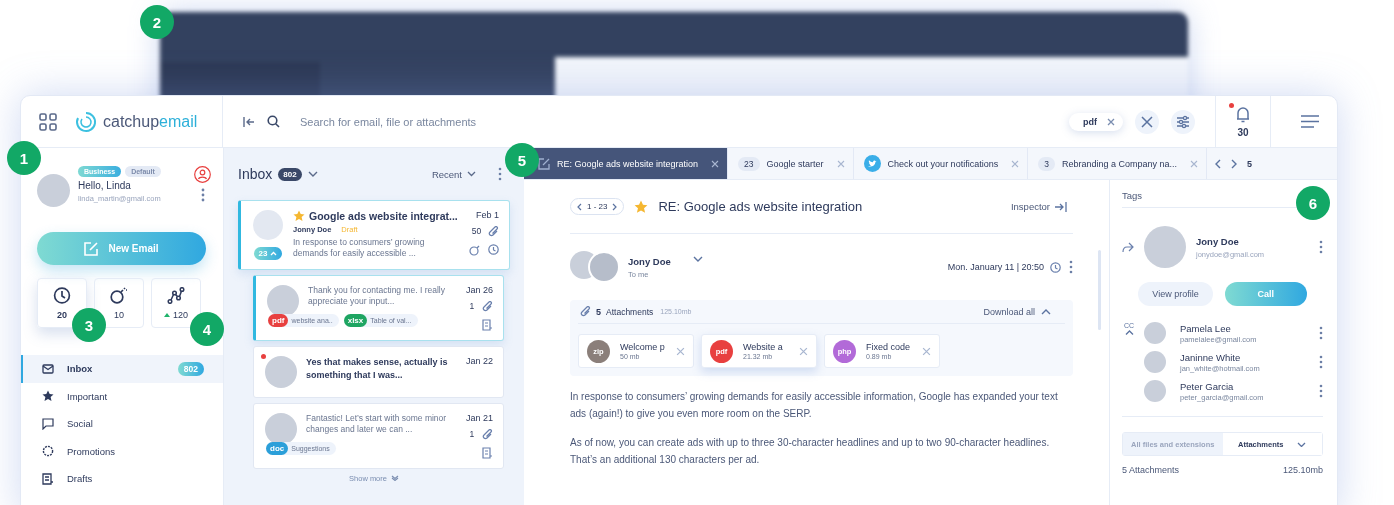 This screenshot has width=1394, height=505. I want to click on email-tab: Check out your notifications, so click(941, 163).